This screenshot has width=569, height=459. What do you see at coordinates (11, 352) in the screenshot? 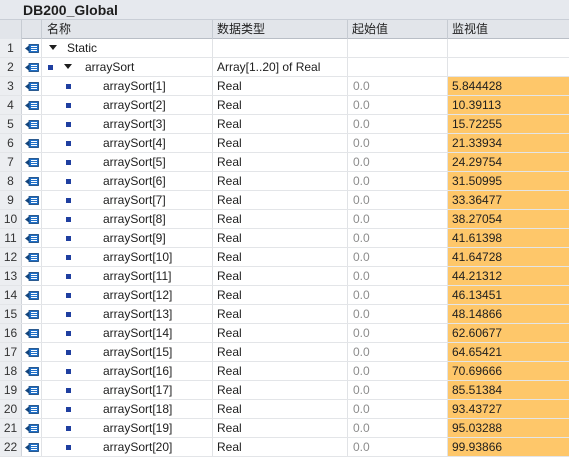
I see `row-number: 17` at bounding box center [11, 352].